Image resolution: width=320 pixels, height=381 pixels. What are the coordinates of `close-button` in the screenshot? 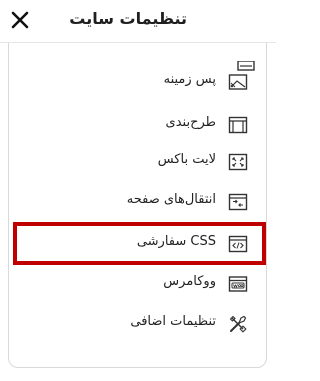 It's located at (20, 20).